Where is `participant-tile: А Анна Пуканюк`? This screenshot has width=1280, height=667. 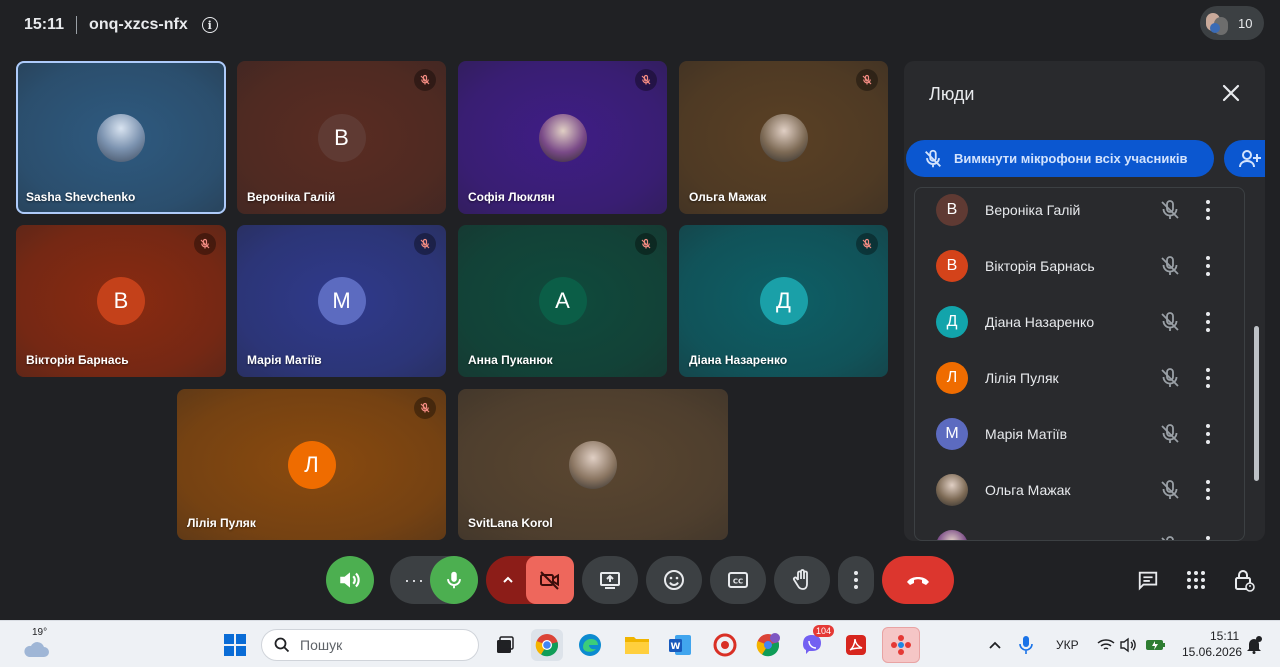
participant-tile: А Анна Пуканюк is located at coordinates (562, 301).